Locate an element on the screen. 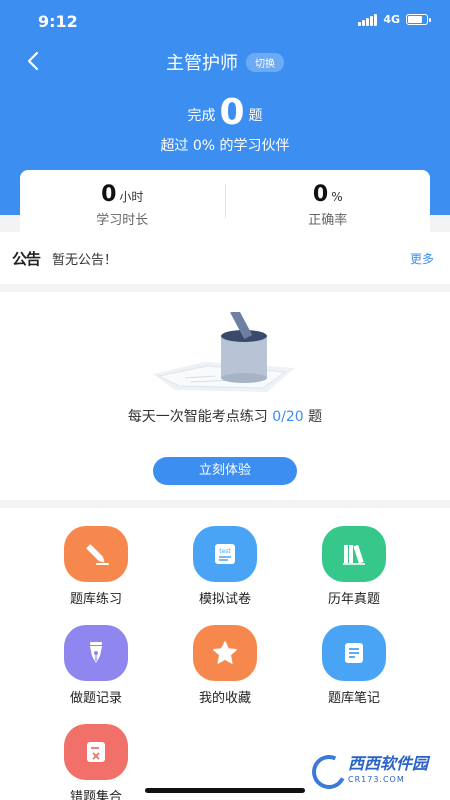 This screenshot has width=450, height=800. status-indicators: 4G is located at coordinates (394, 19).